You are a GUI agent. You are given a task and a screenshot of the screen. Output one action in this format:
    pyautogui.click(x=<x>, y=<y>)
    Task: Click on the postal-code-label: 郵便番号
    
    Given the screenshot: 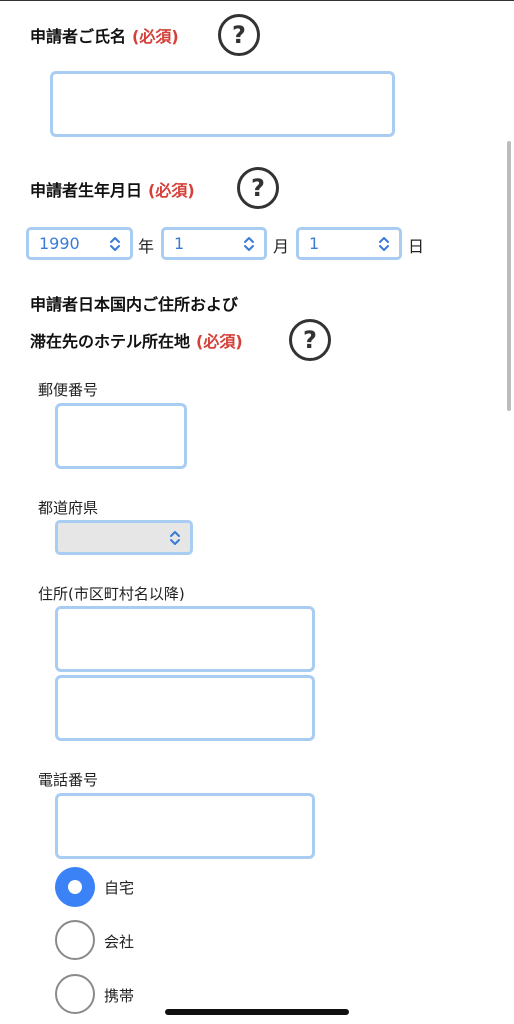 What is the action you would take?
    pyautogui.click(x=68, y=390)
    